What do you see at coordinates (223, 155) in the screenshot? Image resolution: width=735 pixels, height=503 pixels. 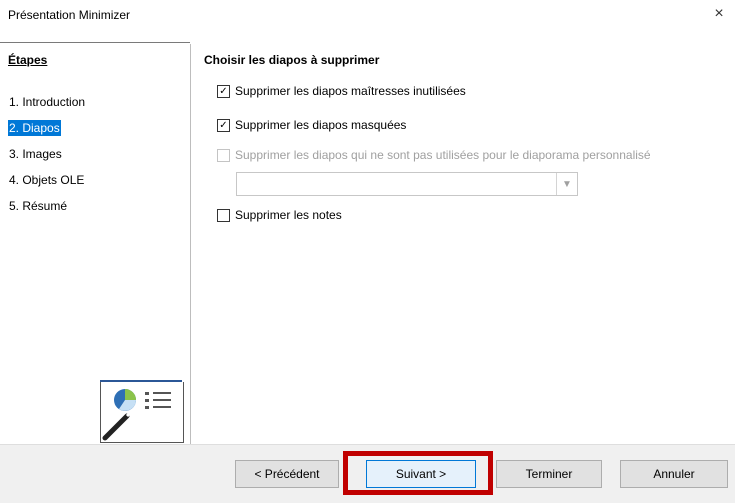 I see `checkbox-custom-show` at bounding box center [223, 155].